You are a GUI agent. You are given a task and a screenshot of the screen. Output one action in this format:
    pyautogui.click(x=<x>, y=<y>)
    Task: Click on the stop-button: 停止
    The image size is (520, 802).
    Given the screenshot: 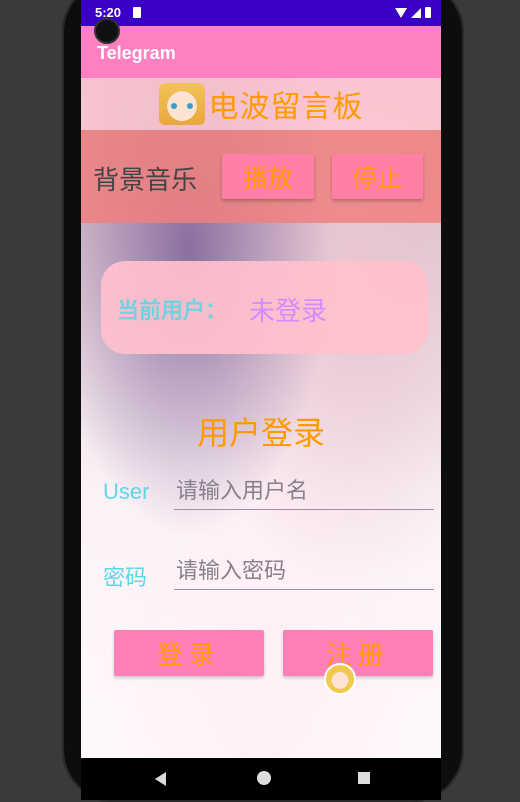 What is the action you would take?
    pyautogui.click(x=377, y=176)
    